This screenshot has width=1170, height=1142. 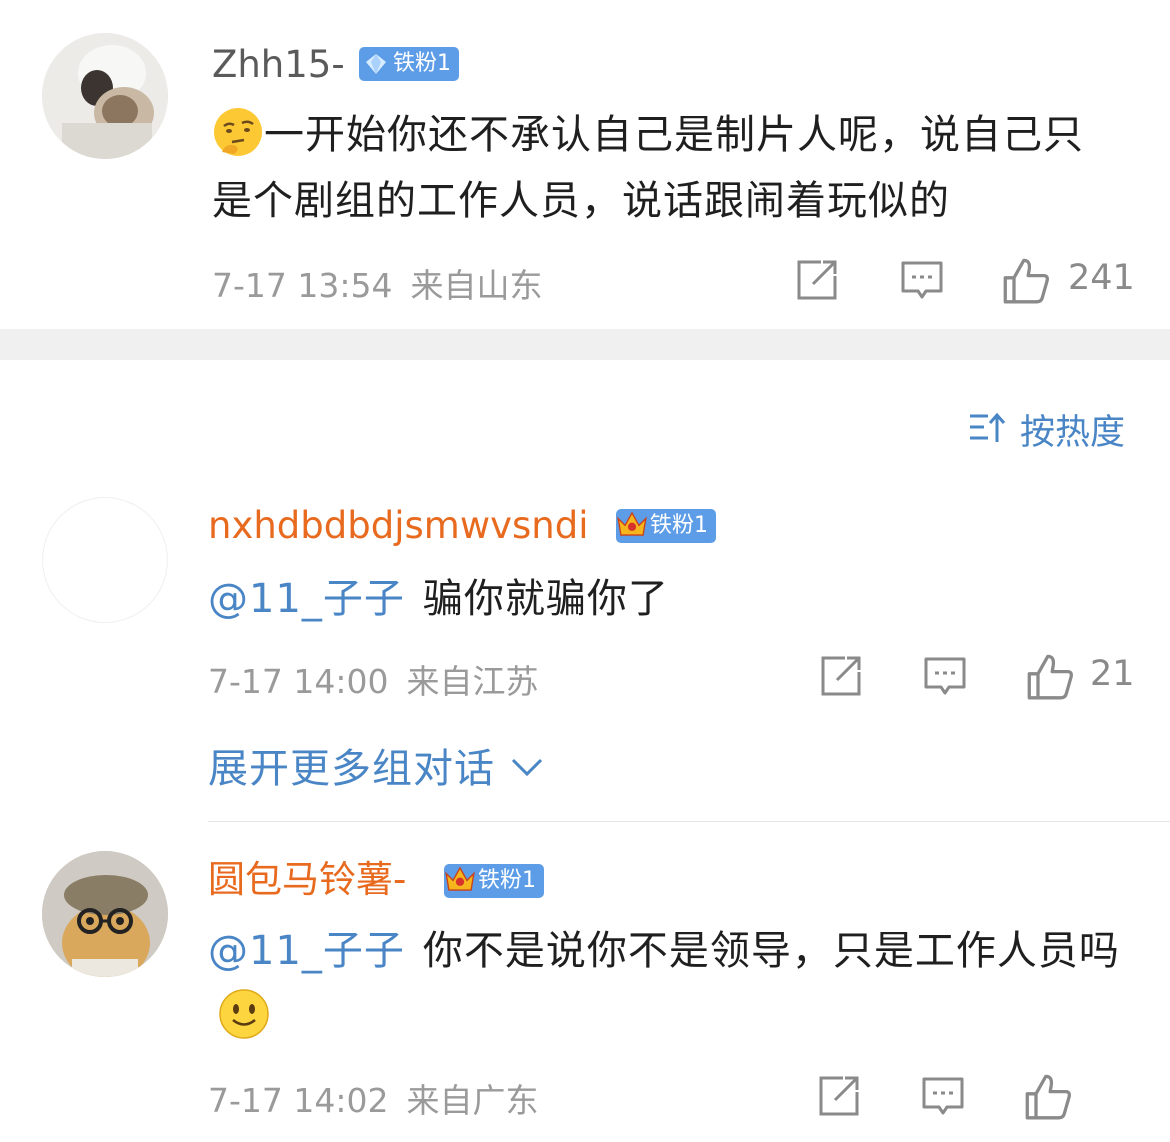 What do you see at coordinates (398, 526) in the screenshot?
I see `username: nxhdbdbdjsmwvsndi` at bounding box center [398, 526].